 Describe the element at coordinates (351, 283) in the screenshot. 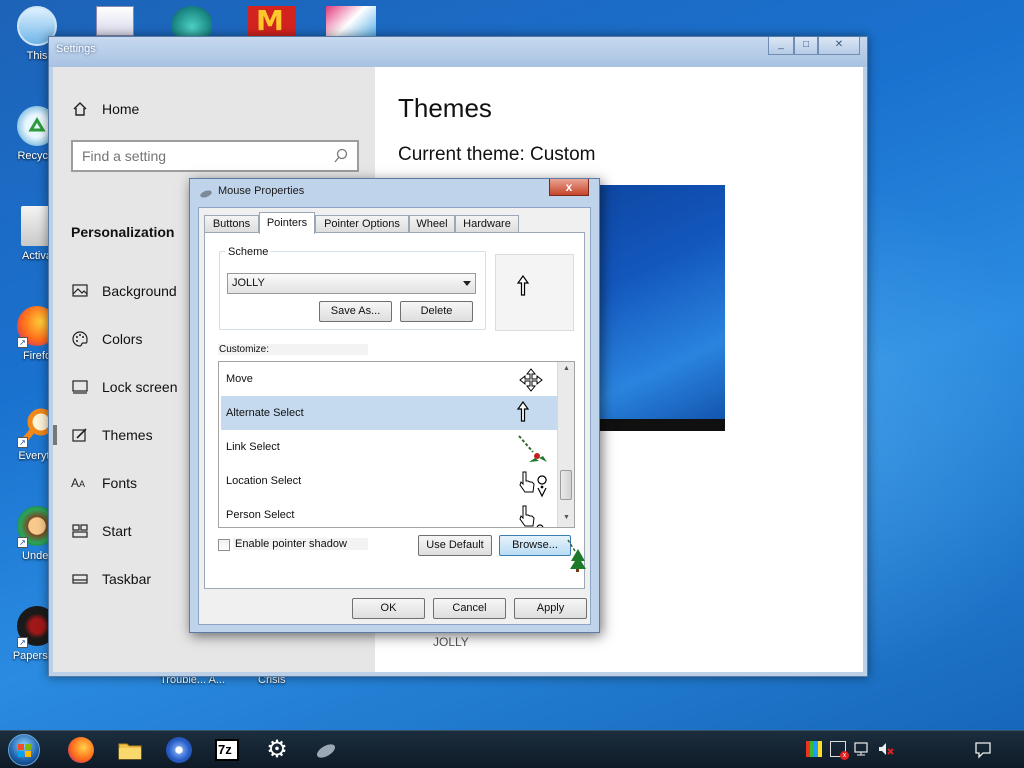

I see `scheme-dropdown: JOLLY` at that location.